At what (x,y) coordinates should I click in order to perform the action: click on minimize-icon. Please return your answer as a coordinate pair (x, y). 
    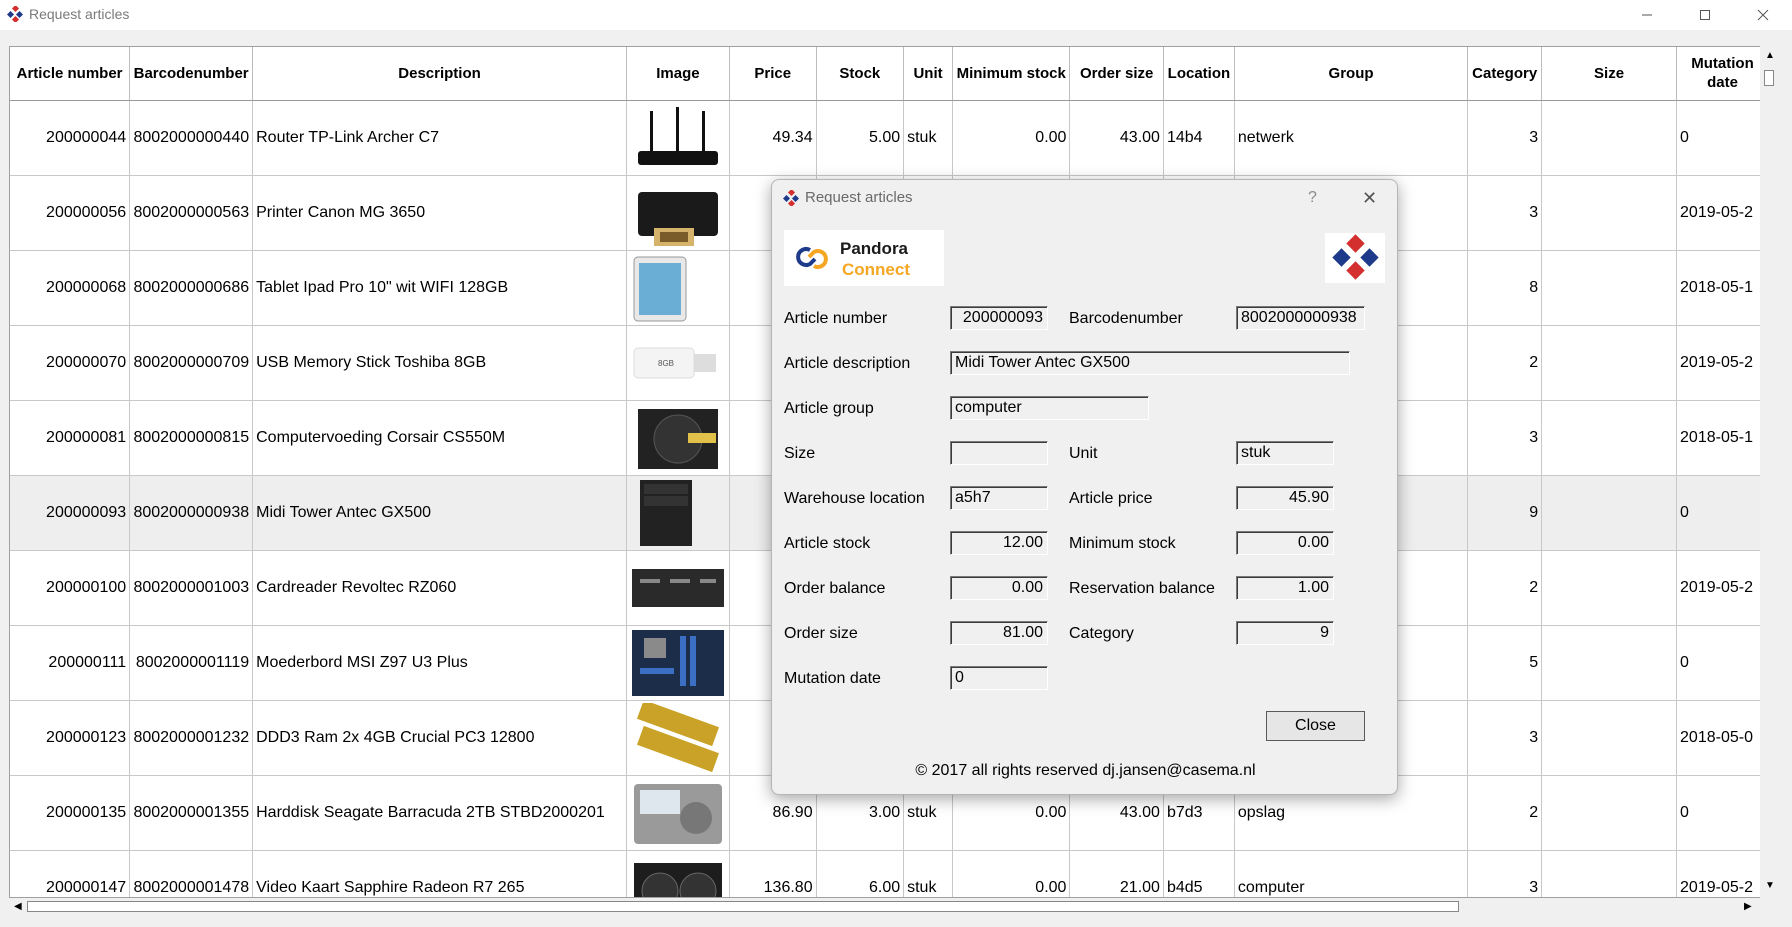
    Looking at the image, I should click on (1647, 15).